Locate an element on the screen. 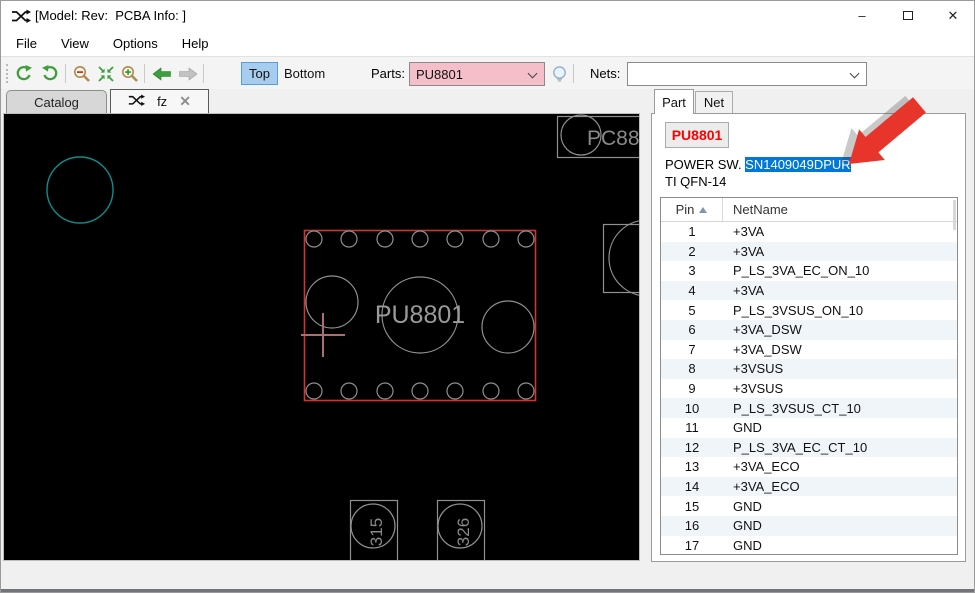 Image resolution: width=975 pixels, height=593 pixels. menu-options: Options is located at coordinates (135, 43).